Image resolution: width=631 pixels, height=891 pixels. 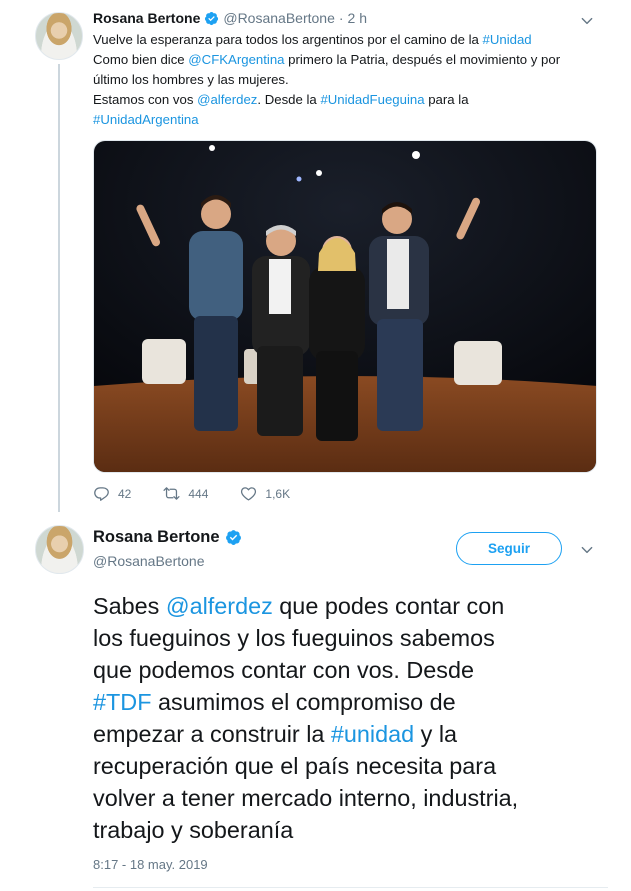 I want to click on text-segment: trabajo y soberanía, so click(x=193, y=830).